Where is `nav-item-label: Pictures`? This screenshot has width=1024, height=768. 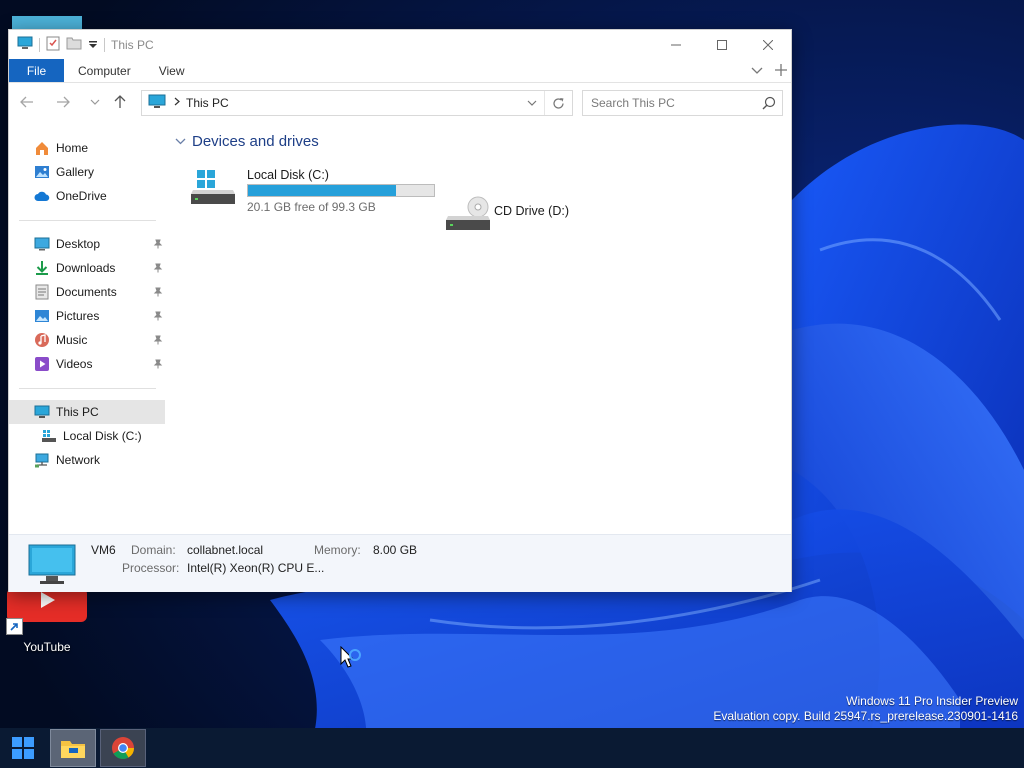 nav-item-label: Pictures is located at coordinates (78, 316).